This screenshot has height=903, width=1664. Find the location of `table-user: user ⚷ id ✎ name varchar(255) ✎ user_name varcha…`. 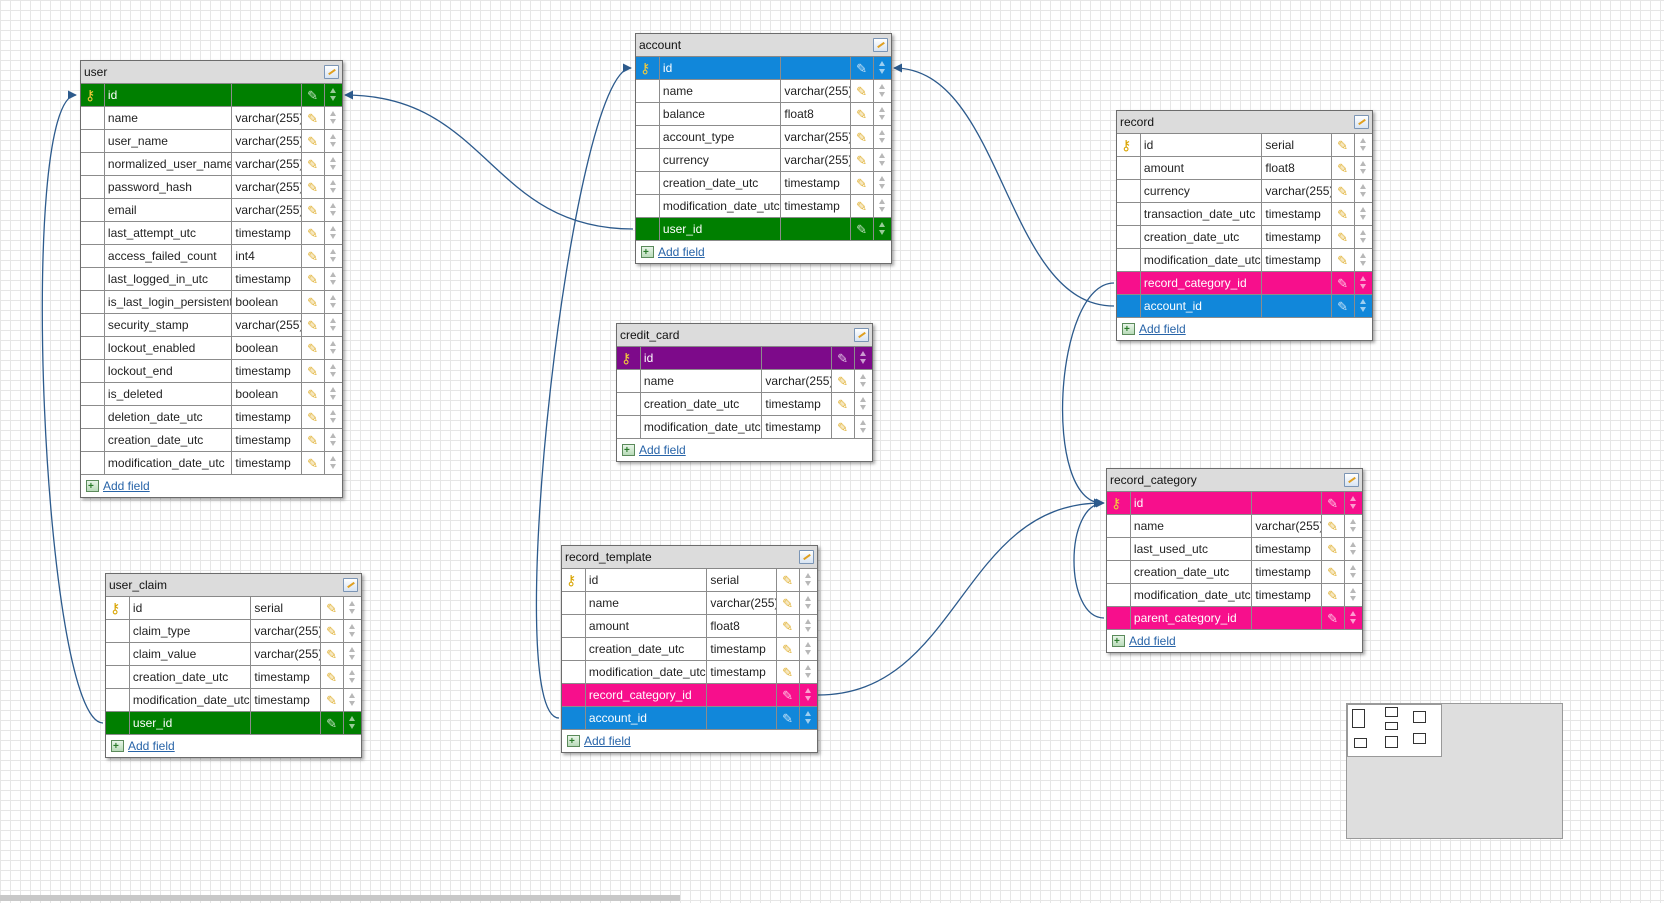

table-user: user ⚷ id ✎ name varchar(255) ✎ user_name varcha… is located at coordinates (211, 279).